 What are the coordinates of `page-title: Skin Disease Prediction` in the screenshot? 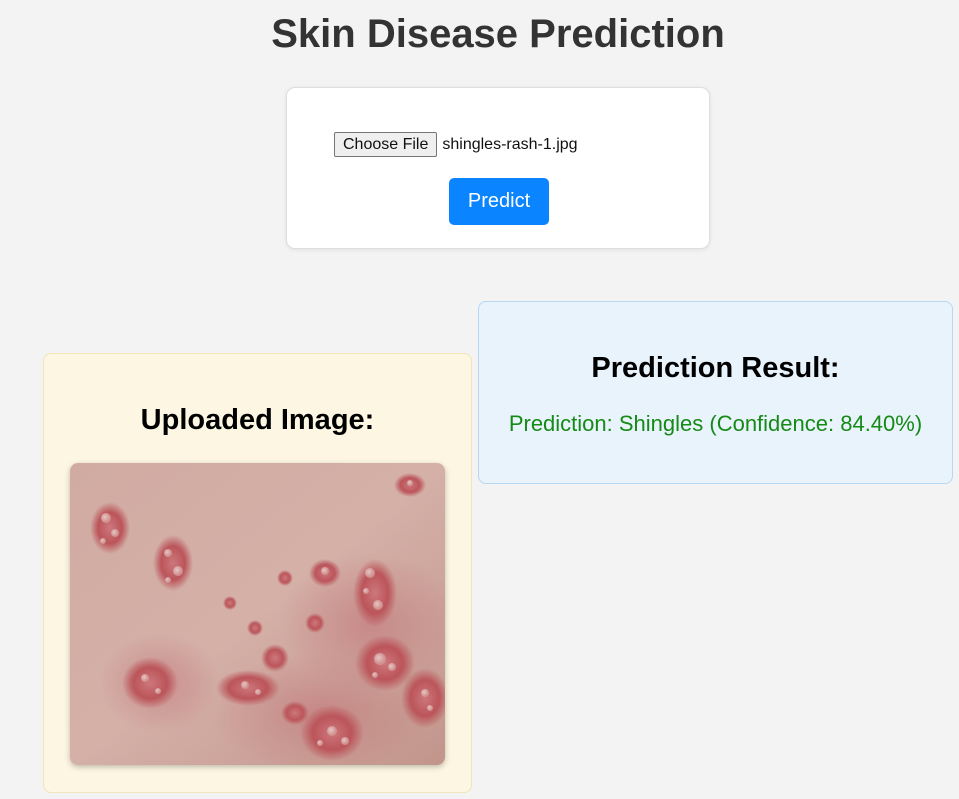 It's located at (498, 34).